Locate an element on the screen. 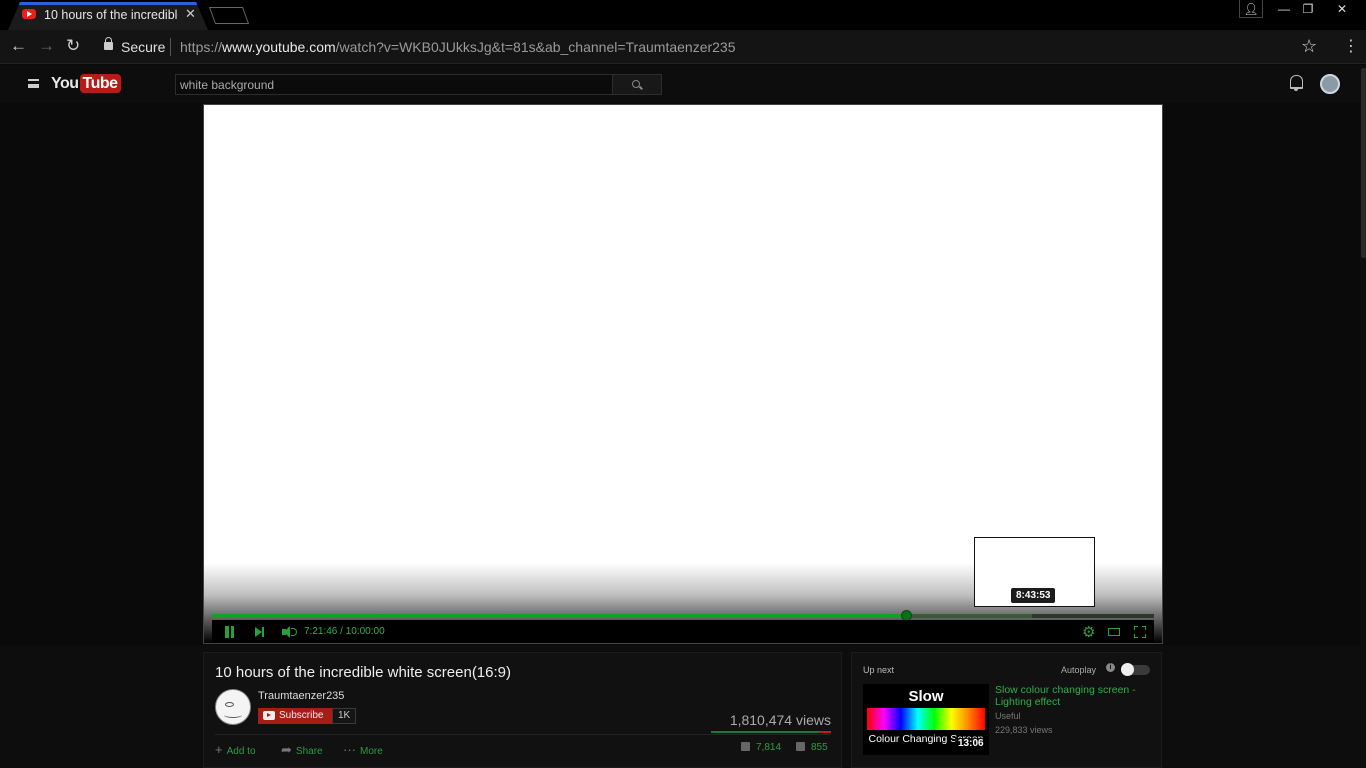 The height and width of the screenshot is (768, 1366). pause-icon is located at coordinates (229, 632).